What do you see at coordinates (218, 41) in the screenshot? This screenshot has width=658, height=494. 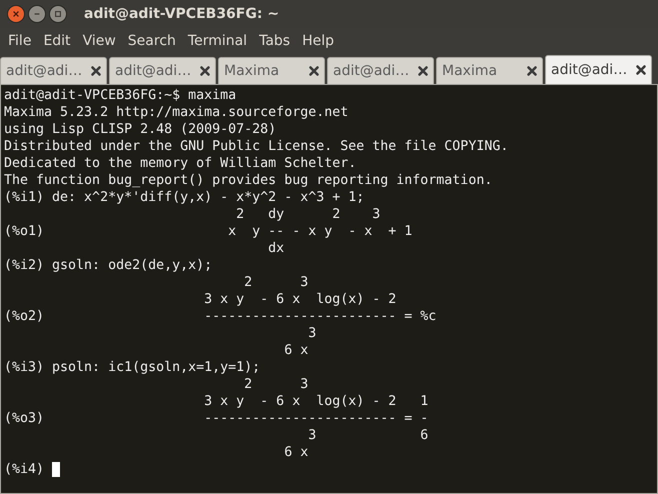 I see `menu-item: Terminal` at bounding box center [218, 41].